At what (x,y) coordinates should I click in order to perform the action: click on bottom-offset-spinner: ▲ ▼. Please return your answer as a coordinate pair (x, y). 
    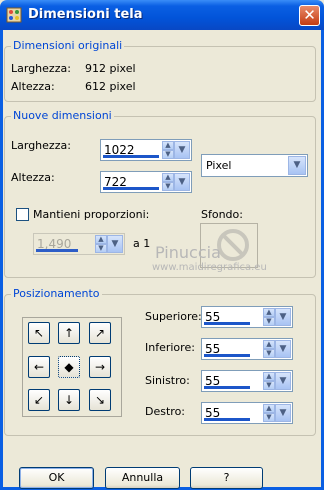
    Looking at the image, I should click on (269, 349).